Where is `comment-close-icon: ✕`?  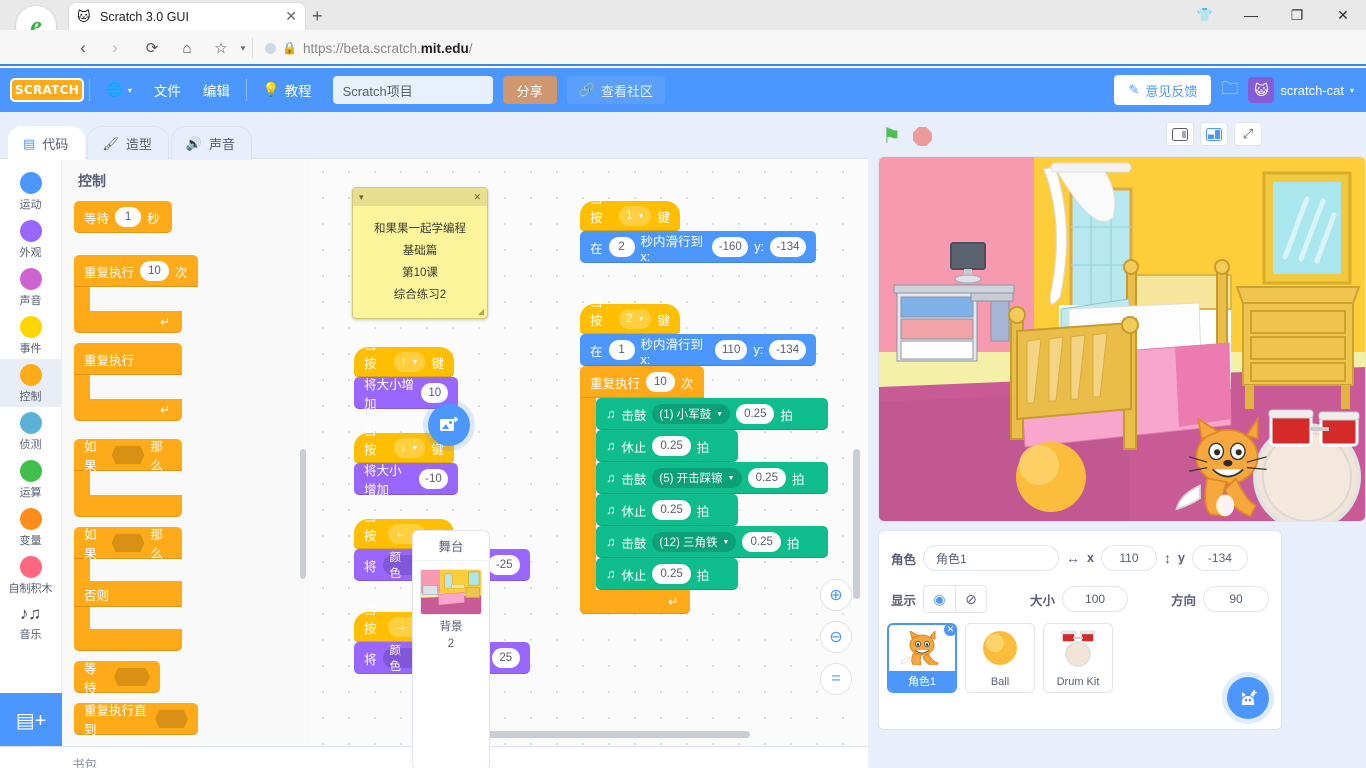 comment-close-icon: ✕ is located at coordinates (477, 197).